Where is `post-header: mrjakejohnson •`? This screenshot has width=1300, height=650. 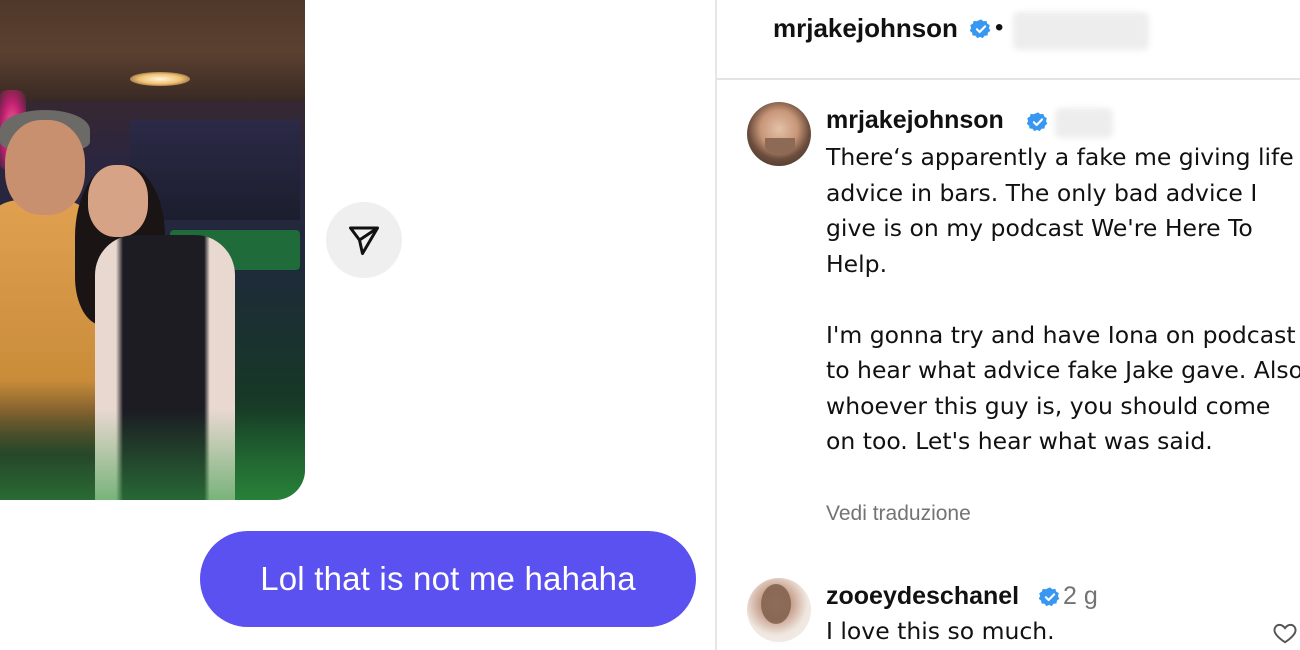
post-header: mrjakejohnson • is located at coordinates (1008, 40).